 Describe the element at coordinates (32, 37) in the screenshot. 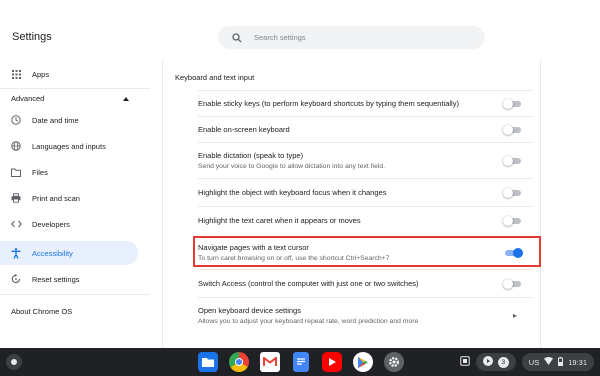

I see `page-title: Settings` at that location.